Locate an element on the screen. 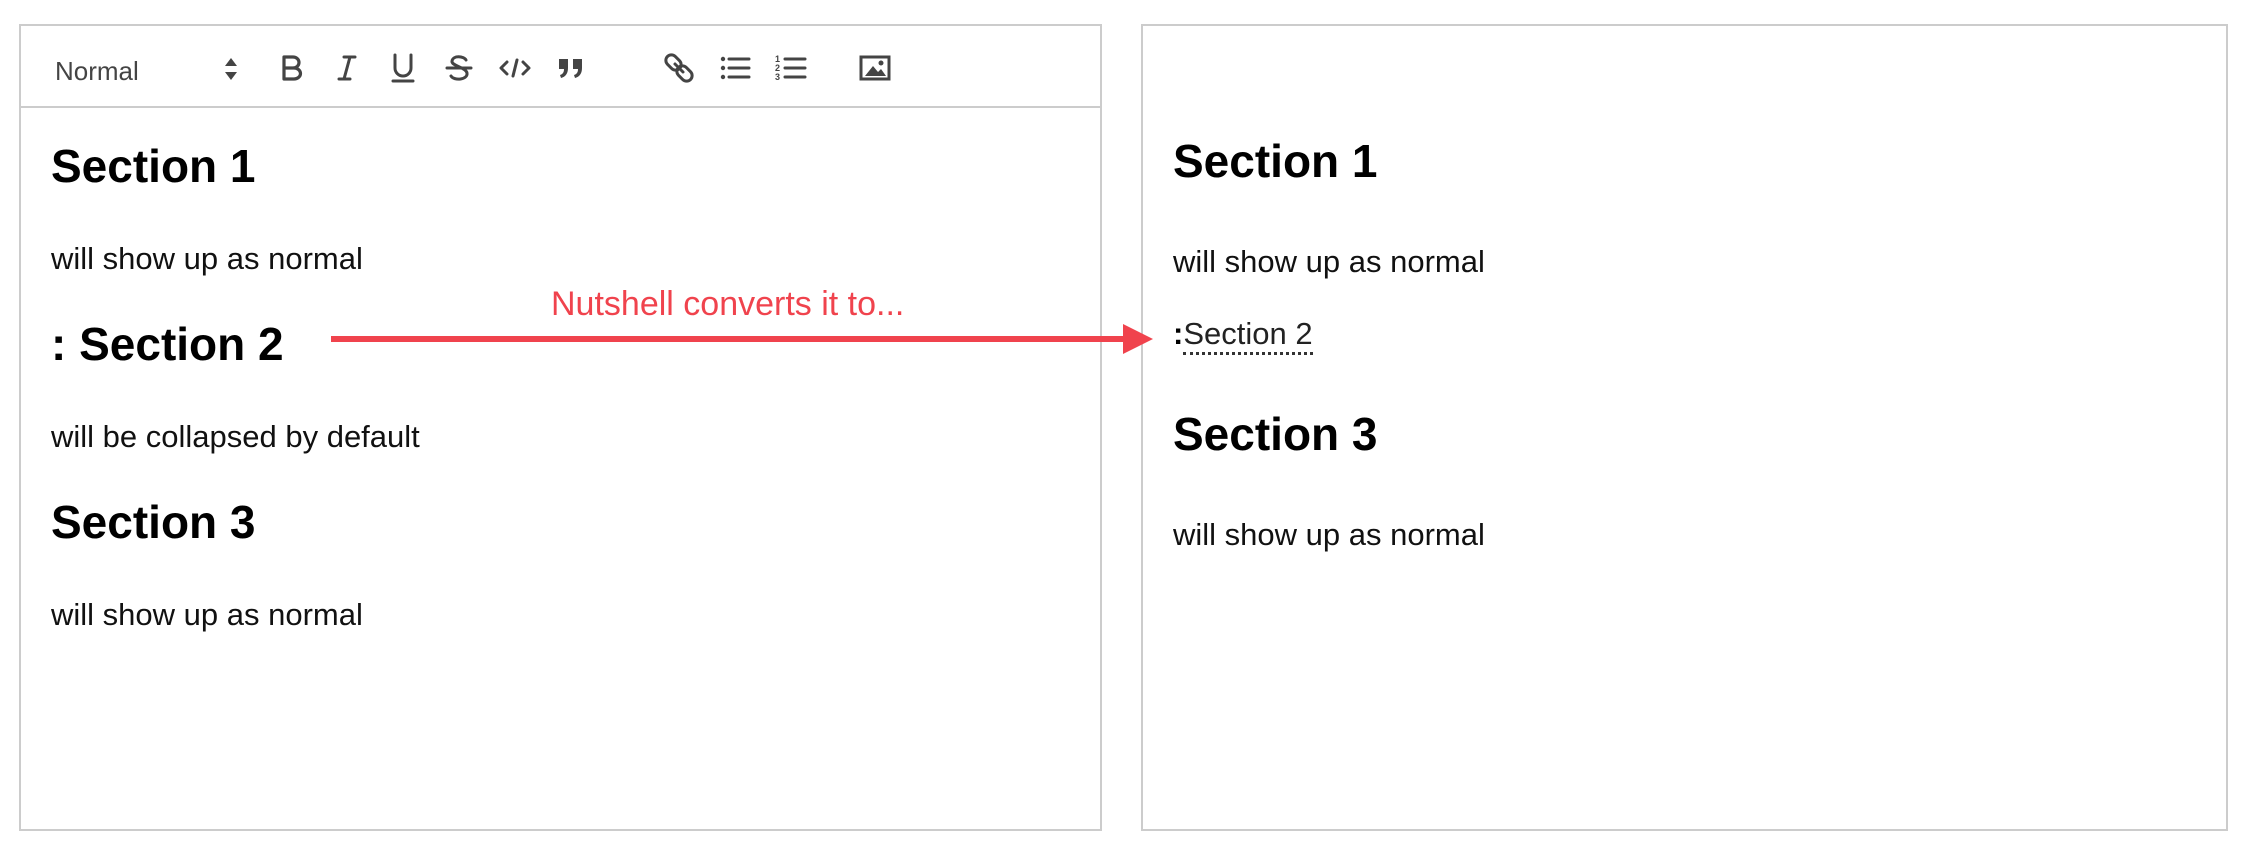 This screenshot has height=856, width=2246. conversion-arrow is located at coordinates (742, 339).